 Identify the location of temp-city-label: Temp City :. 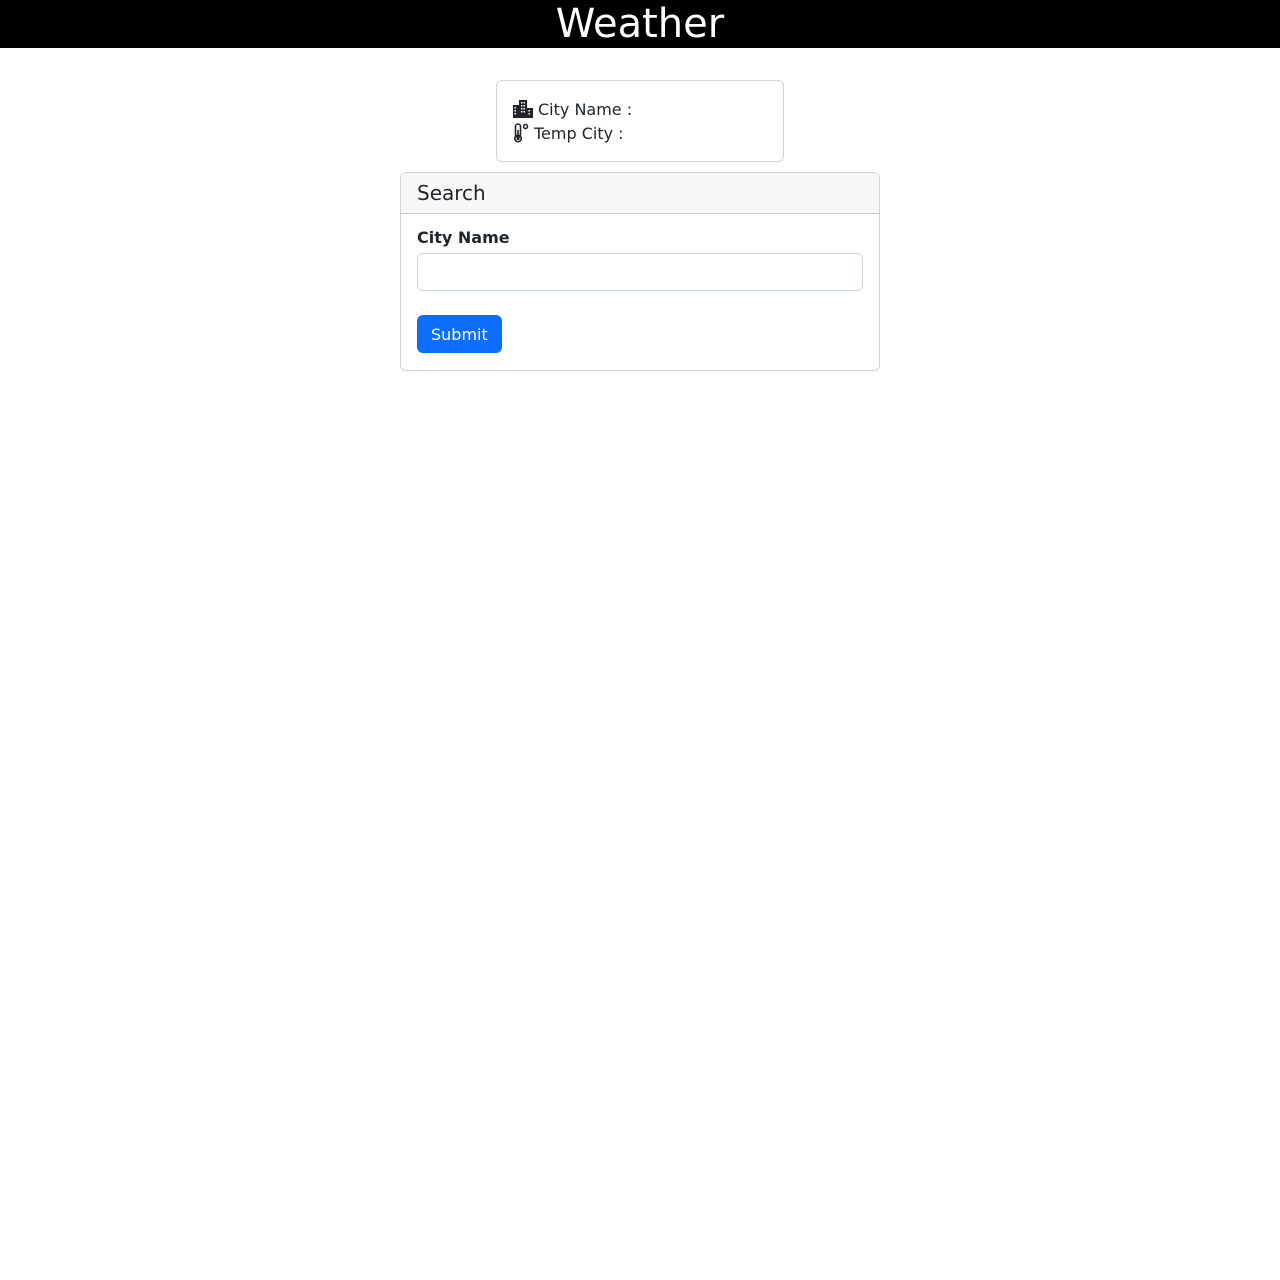
(579, 133).